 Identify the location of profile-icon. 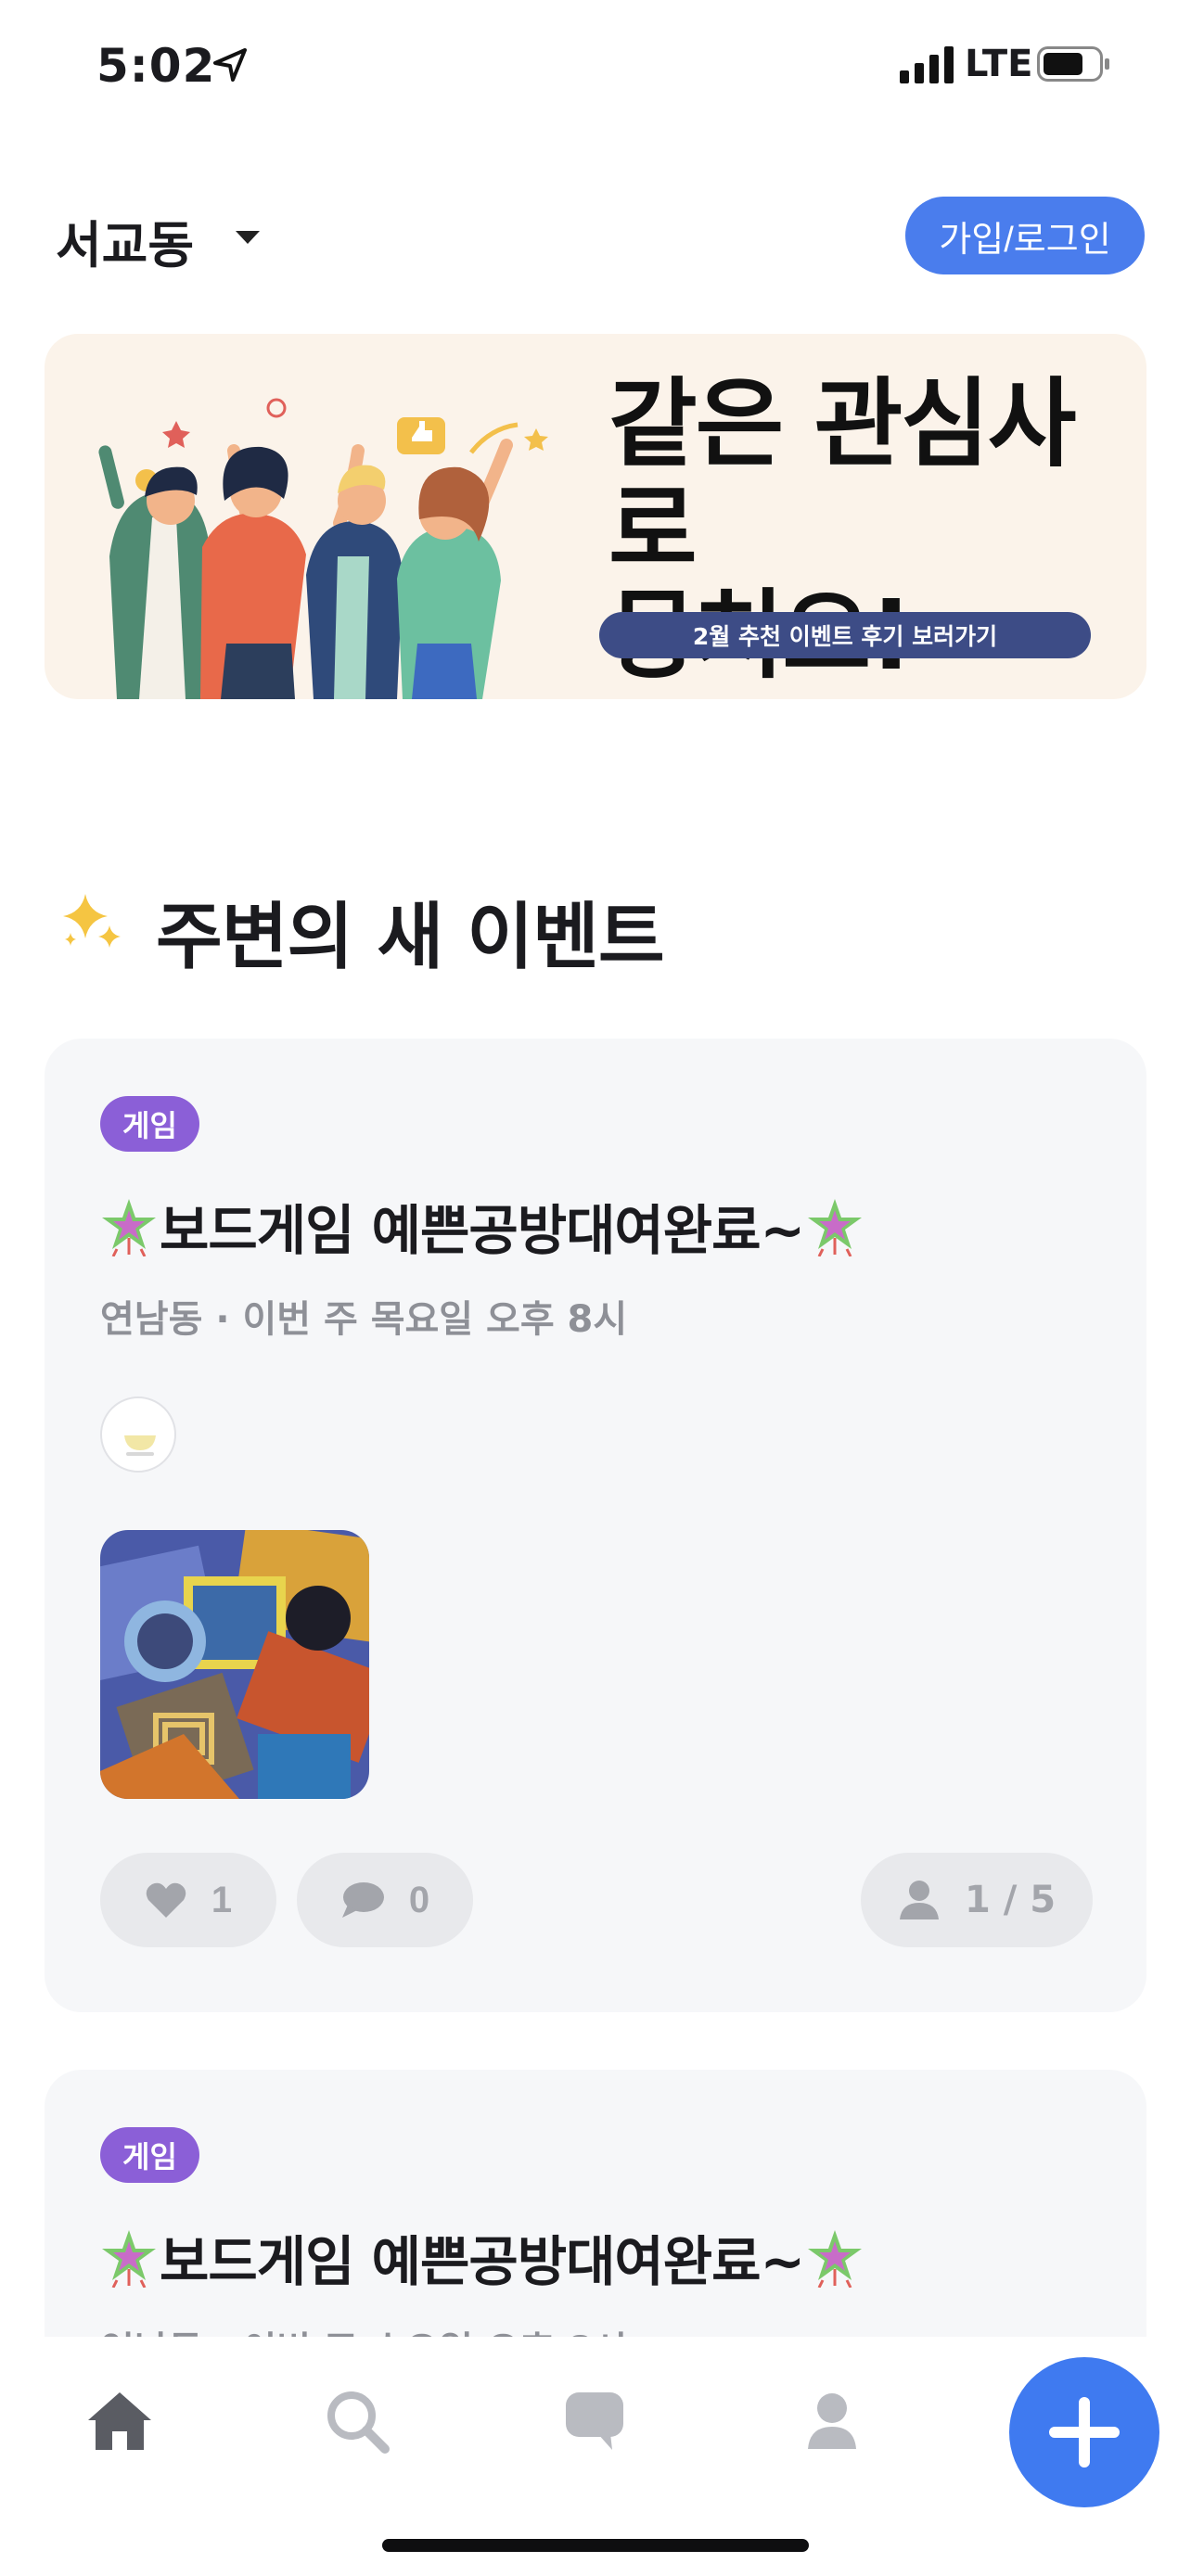
(832, 2421).